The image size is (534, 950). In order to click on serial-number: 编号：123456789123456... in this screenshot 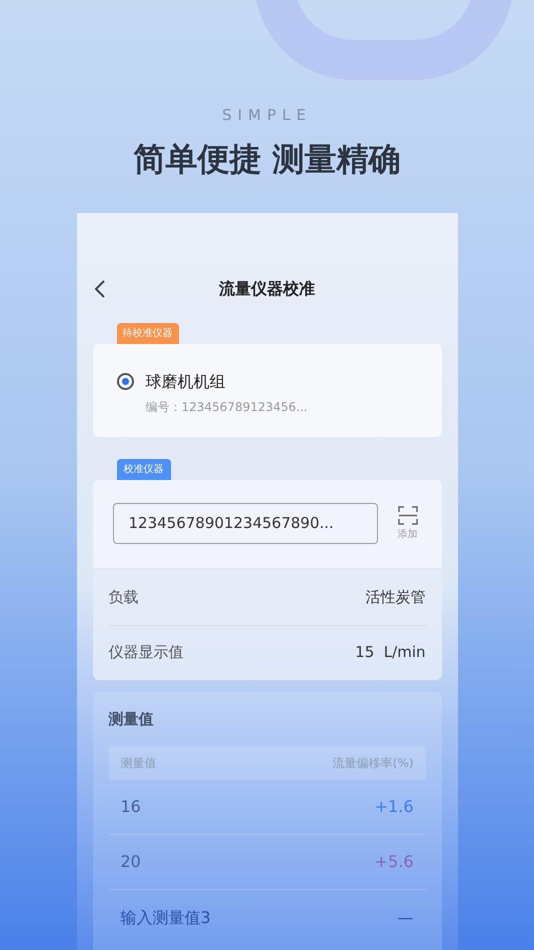, I will do `click(227, 407)`.